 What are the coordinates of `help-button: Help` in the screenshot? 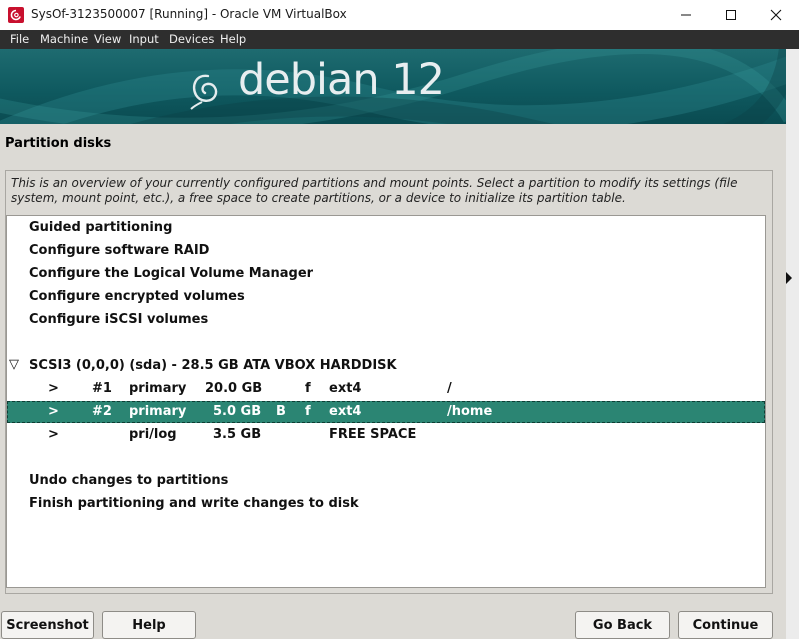 It's located at (149, 625).